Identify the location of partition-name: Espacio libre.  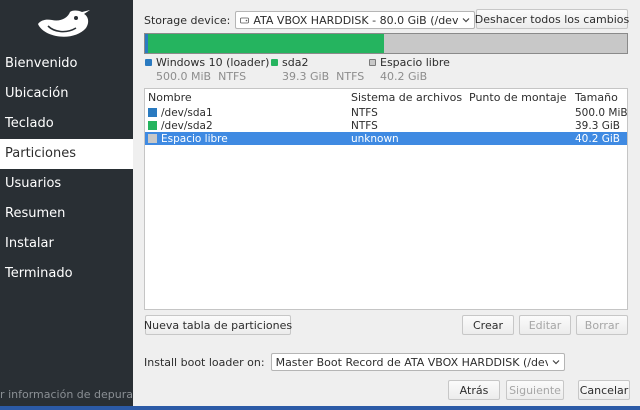
(194, 138).